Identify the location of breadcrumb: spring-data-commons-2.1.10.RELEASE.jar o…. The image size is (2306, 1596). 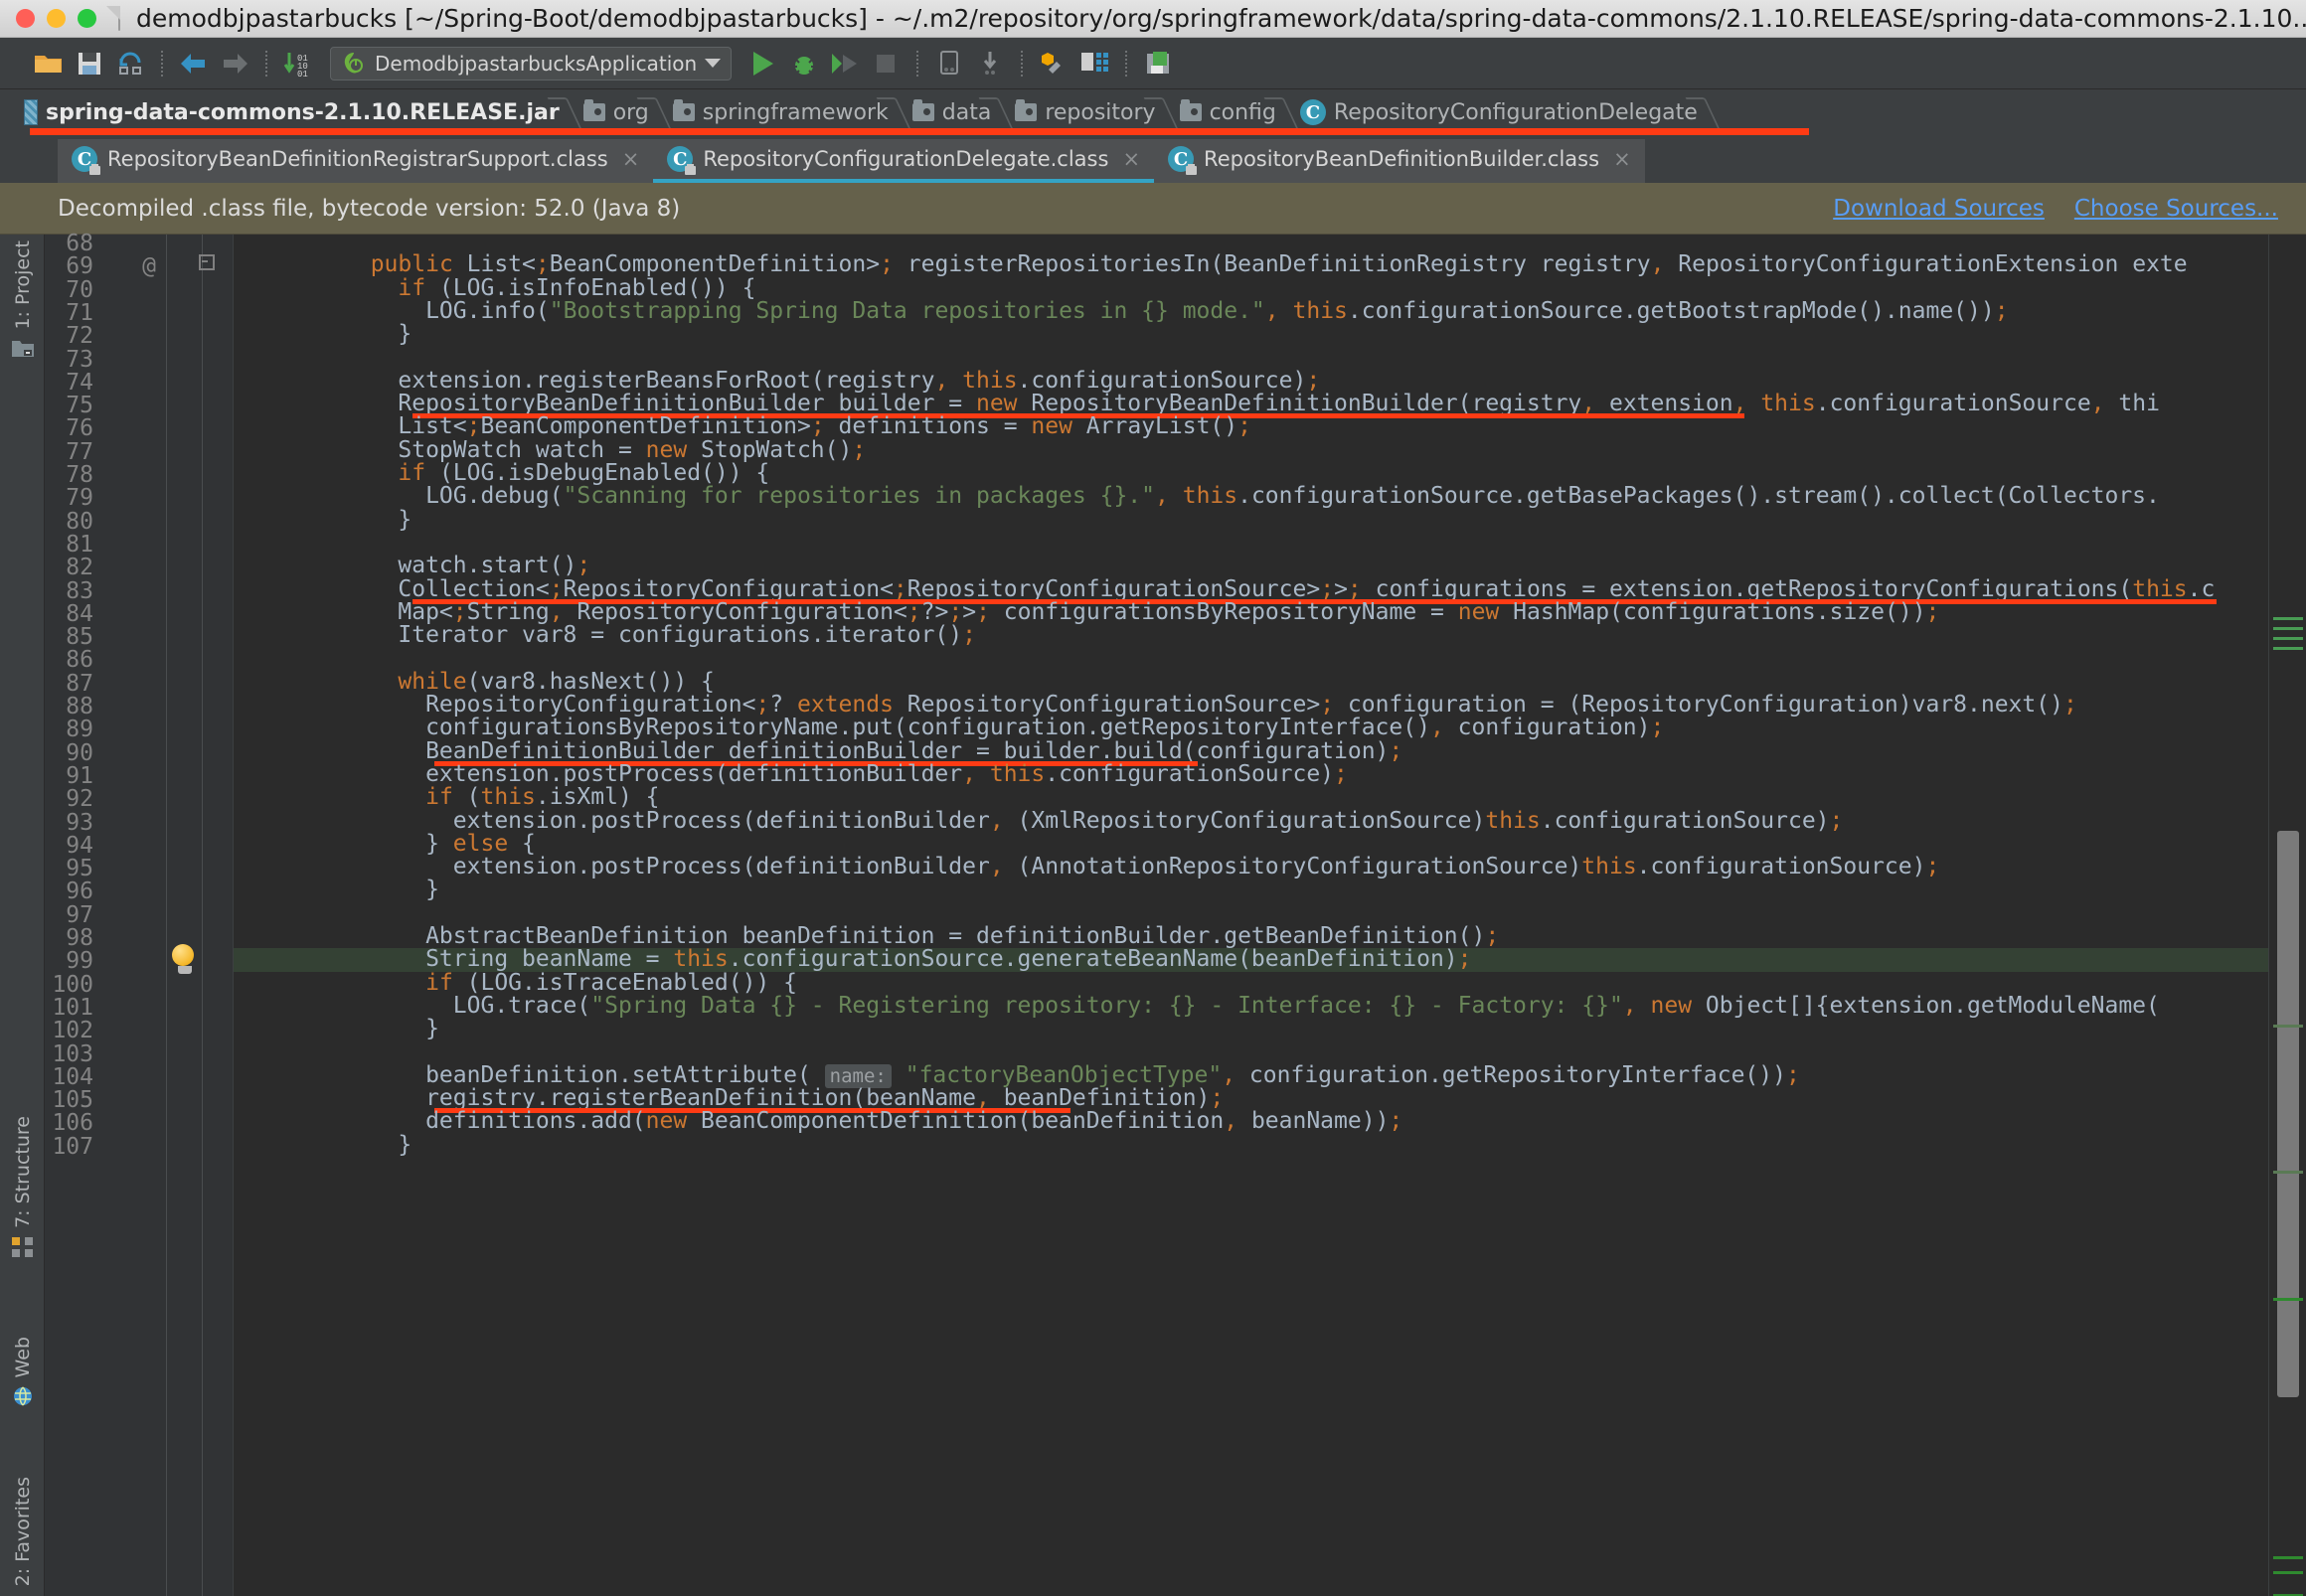
(1153, 112).